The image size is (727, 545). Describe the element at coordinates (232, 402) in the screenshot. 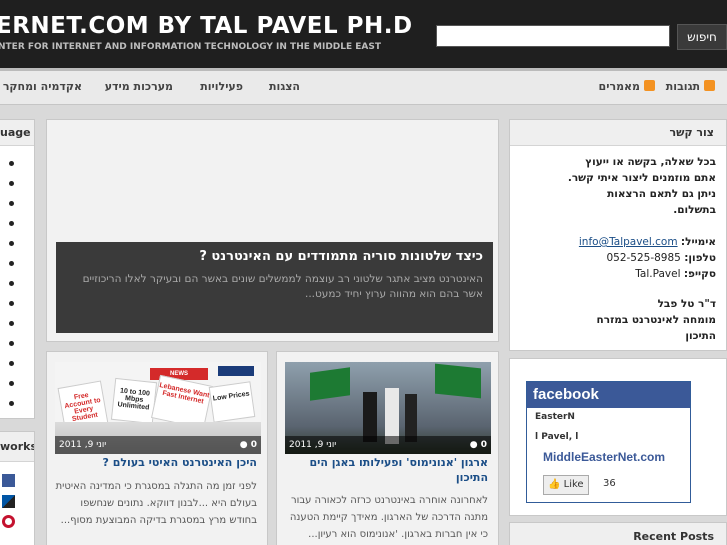

I see `sign-low-prices: Low Prices` at that location.